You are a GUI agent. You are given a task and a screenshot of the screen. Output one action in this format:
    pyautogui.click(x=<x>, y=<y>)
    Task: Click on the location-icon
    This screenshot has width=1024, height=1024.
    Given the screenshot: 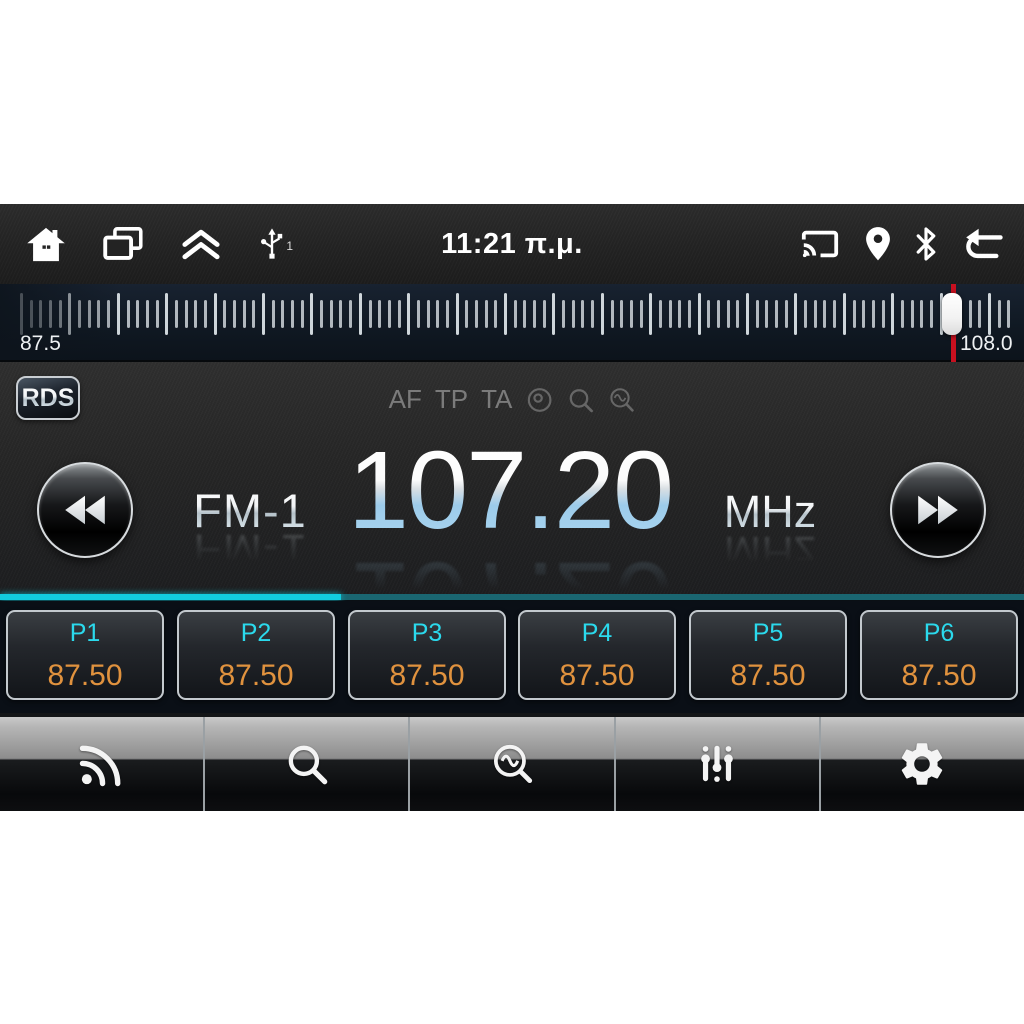 What is the action you would take?
    pyautogui.click(x=878, y=244)
    